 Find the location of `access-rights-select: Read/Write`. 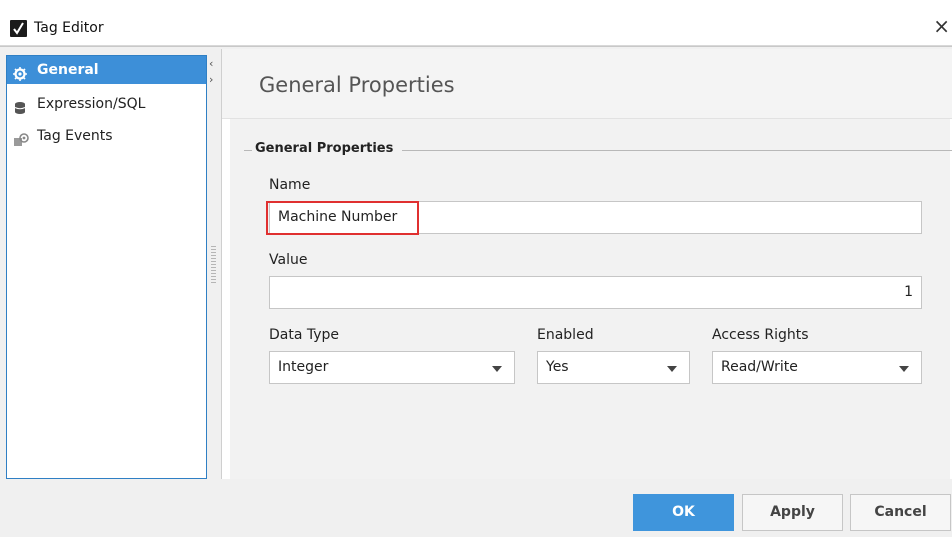

access-rights-select: Read/Write is located at coordinates (817, 367).